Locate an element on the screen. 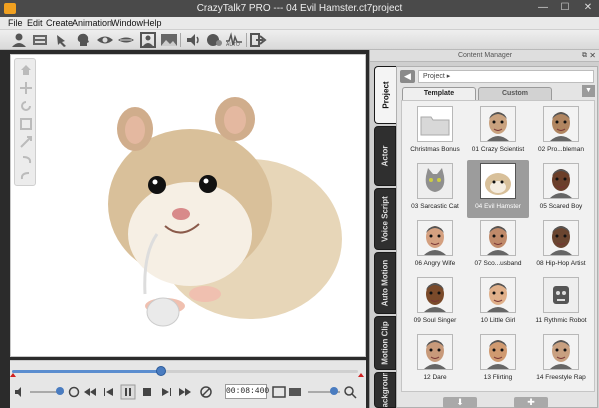 The image size is (599, 408). content-item: 06 Angry Wife is located at coordinates (435, 246).